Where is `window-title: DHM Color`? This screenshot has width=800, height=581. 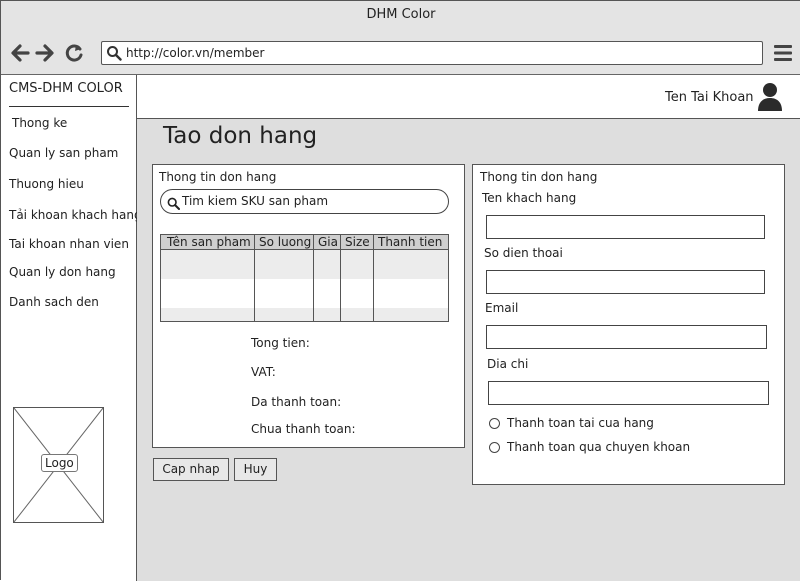 window-title: DHM Color is located at coordinates (401, 14).